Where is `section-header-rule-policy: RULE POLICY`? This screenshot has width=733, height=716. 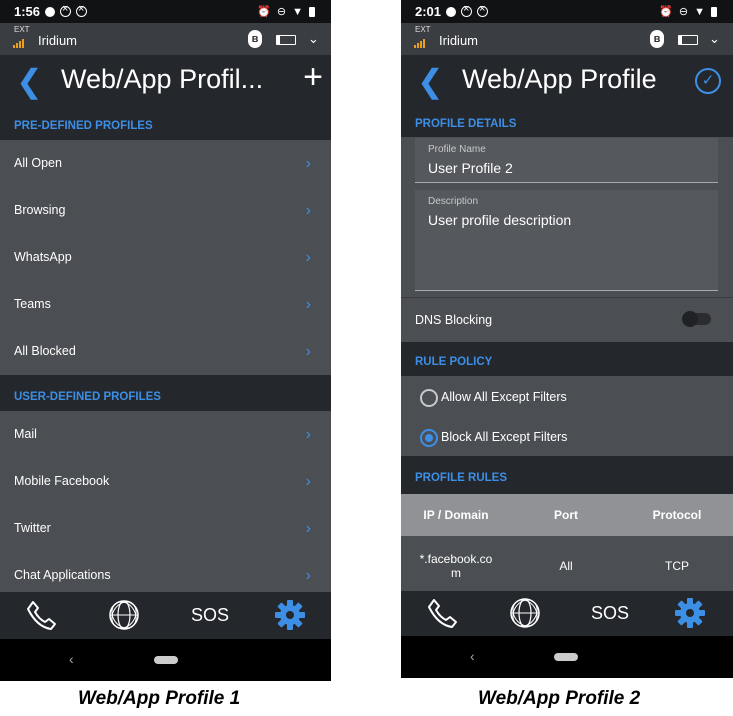
section-header-rule-policy: RULE POLICY is located at coordinates (567, 359).